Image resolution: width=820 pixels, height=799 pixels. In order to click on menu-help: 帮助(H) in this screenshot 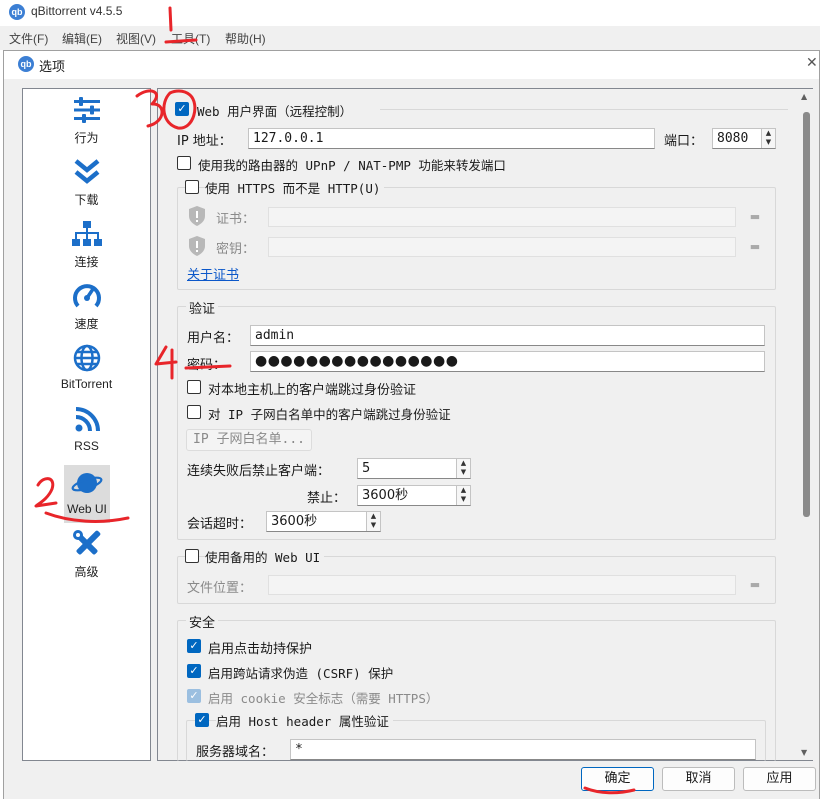, I will do `click(245, 38)`.